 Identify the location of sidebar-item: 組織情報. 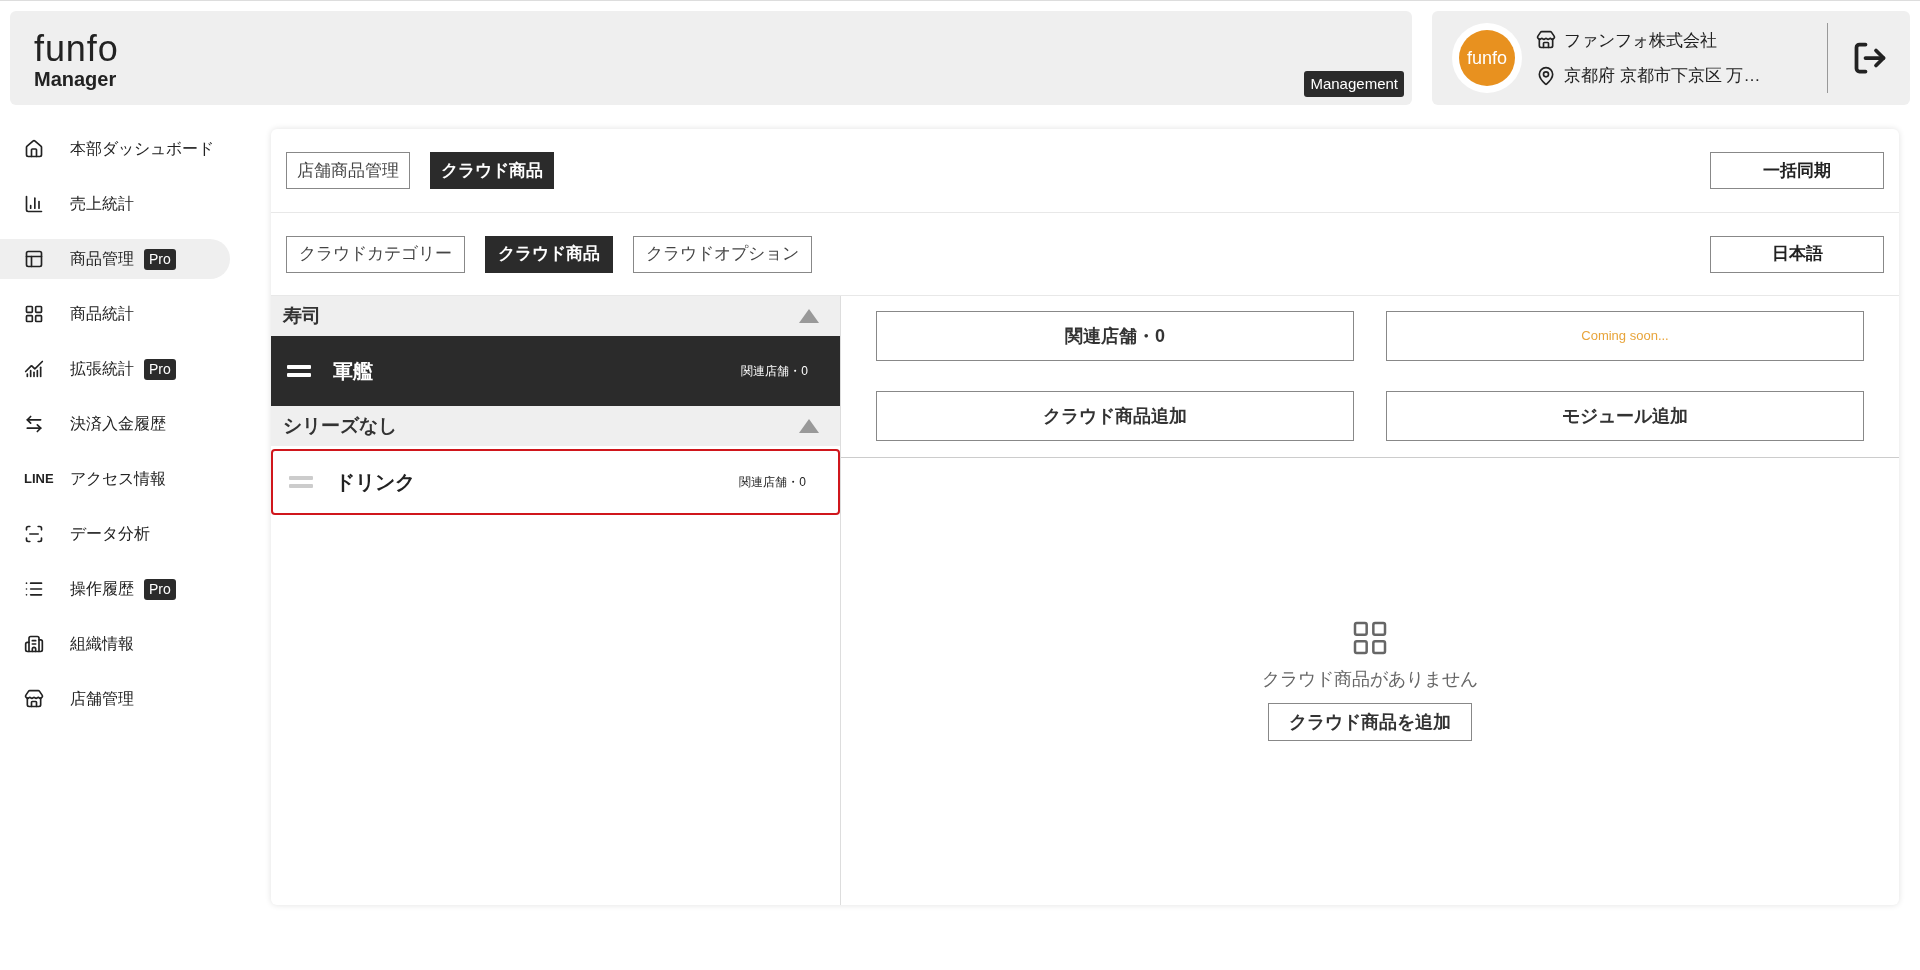
(115, 644).